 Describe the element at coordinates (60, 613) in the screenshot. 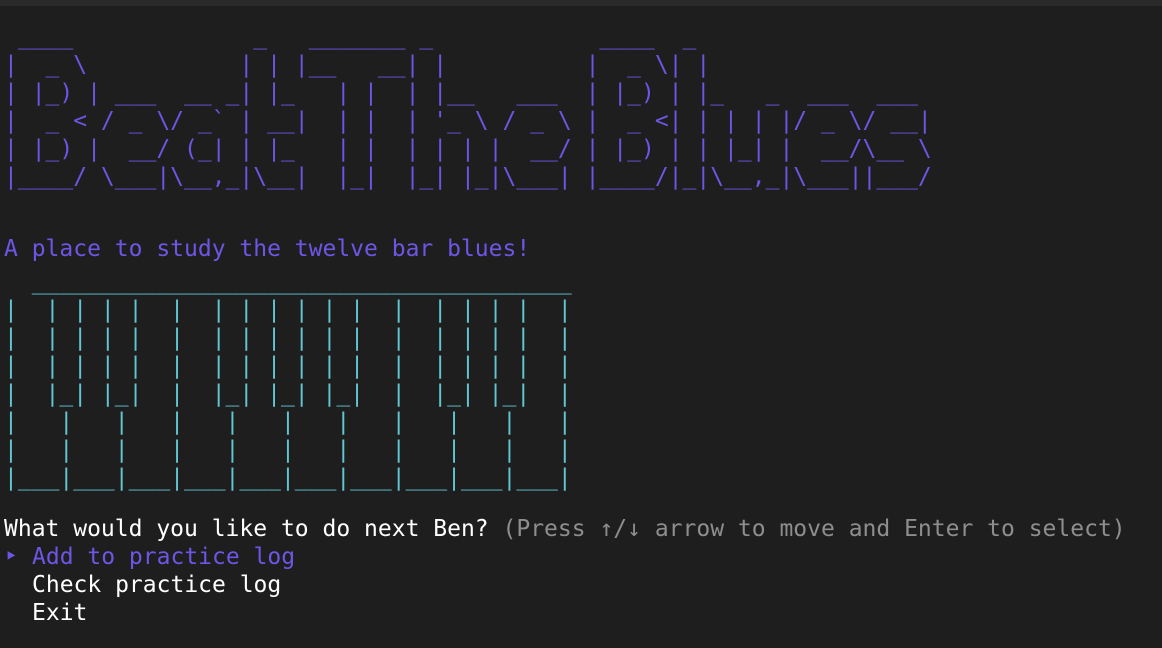

I see `menu-item-label: Exit` at that location.